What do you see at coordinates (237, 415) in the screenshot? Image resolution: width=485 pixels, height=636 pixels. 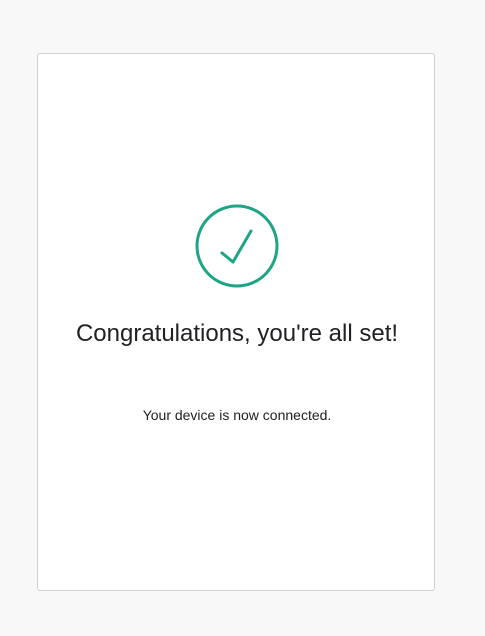 I see `success-message: Your device is now connected.` at bounding box center [237, 415].